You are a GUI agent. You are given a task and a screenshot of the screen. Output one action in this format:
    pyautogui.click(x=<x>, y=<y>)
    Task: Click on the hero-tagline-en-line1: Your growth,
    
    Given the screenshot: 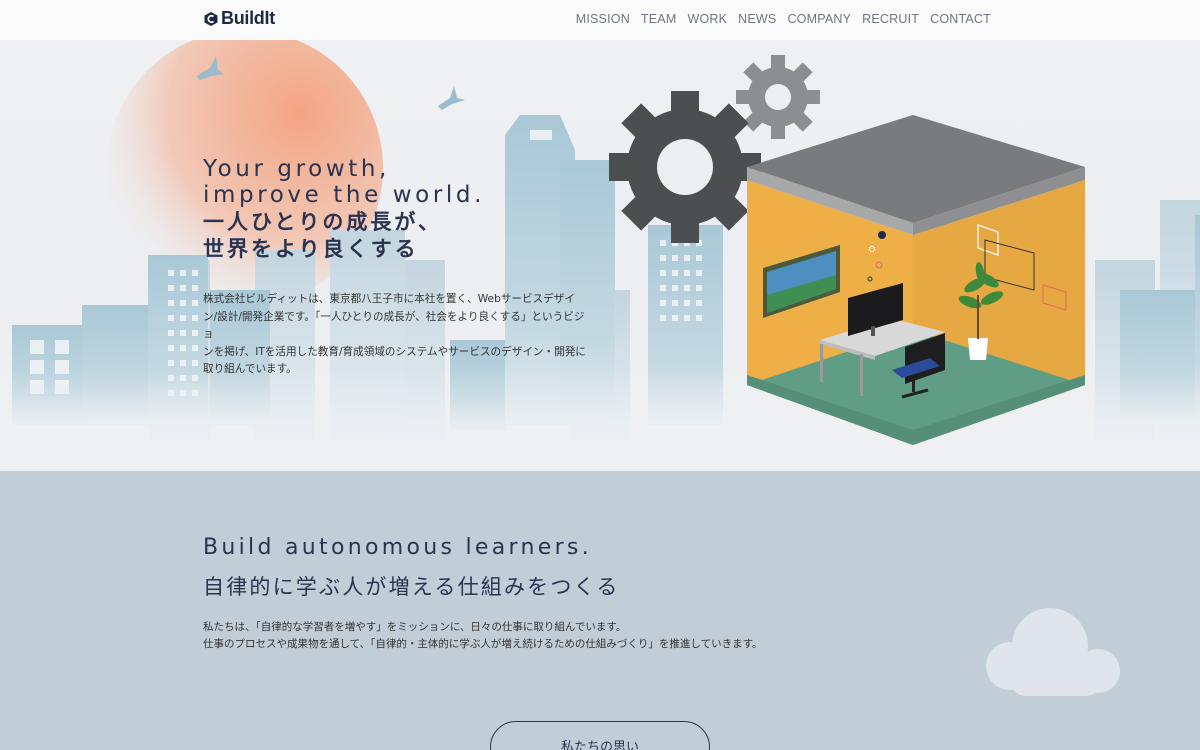 What is the action you would take?
    pyautogui.click(x=296, y=169)
    